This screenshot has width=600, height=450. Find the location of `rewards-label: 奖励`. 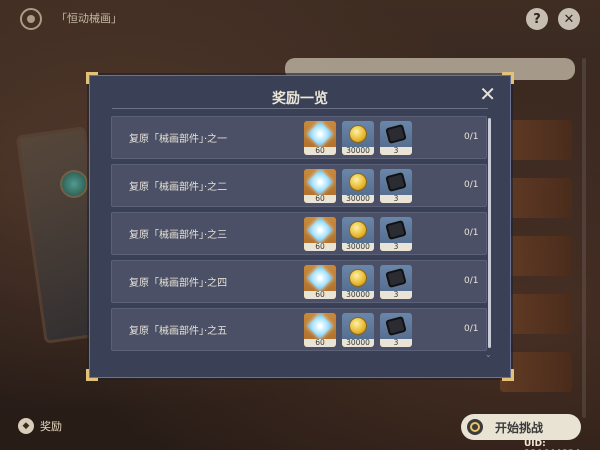

rewards-label: 奖励 is located at coordinates (51, 426).